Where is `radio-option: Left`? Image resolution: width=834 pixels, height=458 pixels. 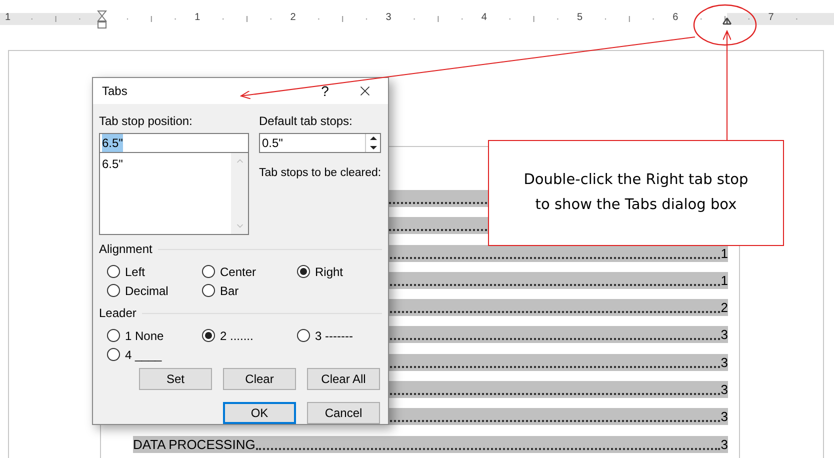 radio-option: Left is located at coordinates (154, 271).